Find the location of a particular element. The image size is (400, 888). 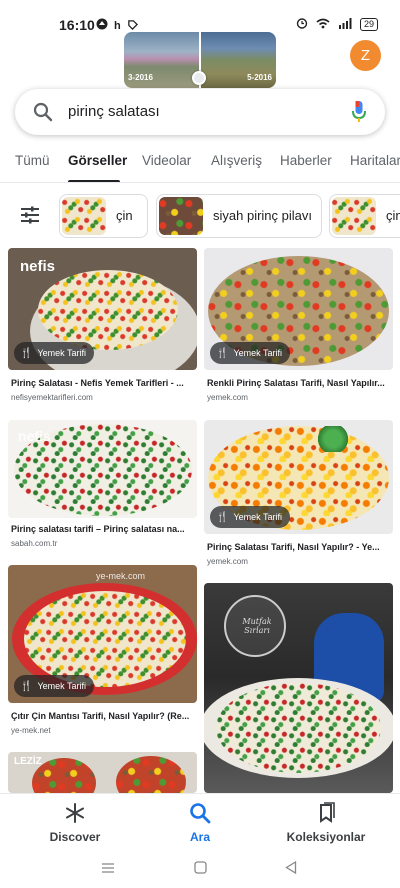

nav-label: Discover is located at coordinates (75, 837).